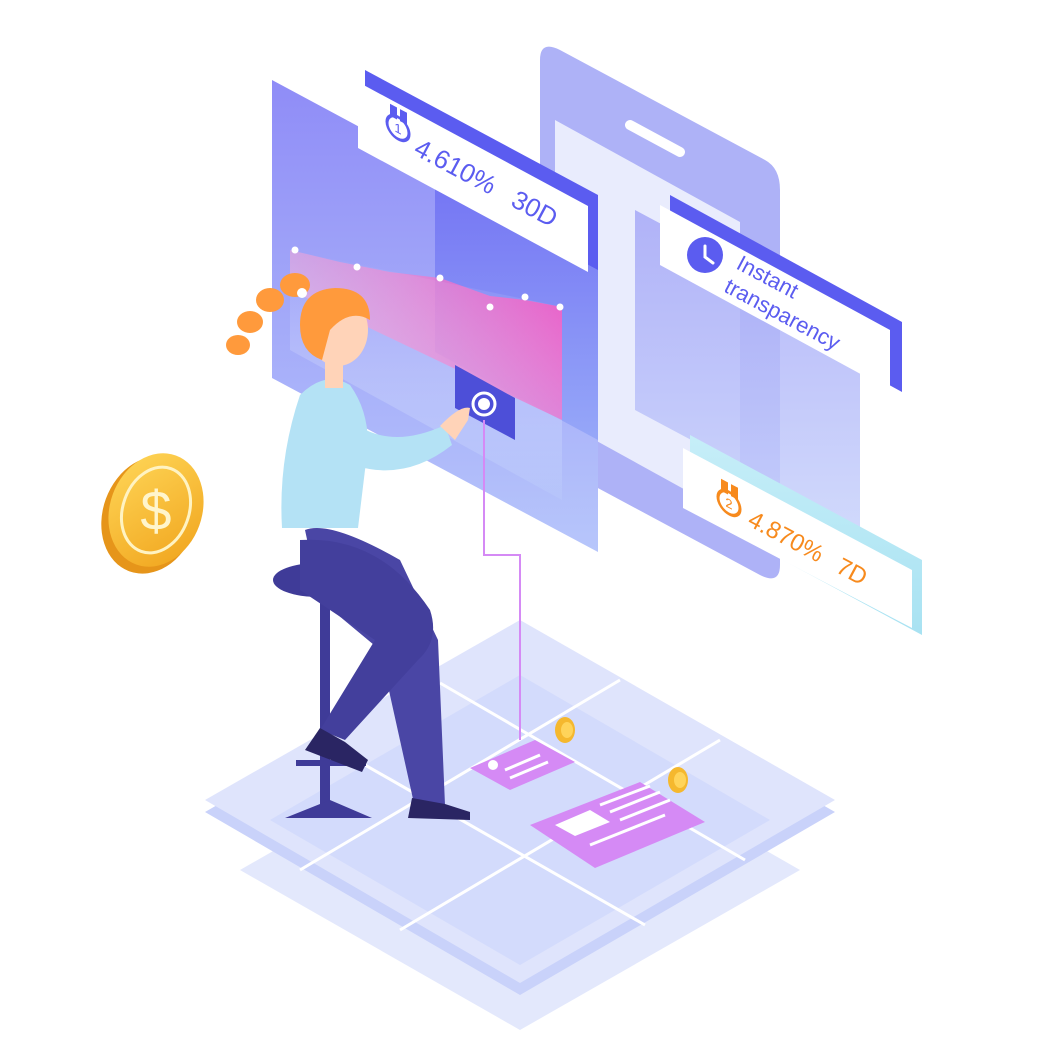 The image size is (1038, 1038). I want to click on dollar-coin-icon: $, so click(152, 513).